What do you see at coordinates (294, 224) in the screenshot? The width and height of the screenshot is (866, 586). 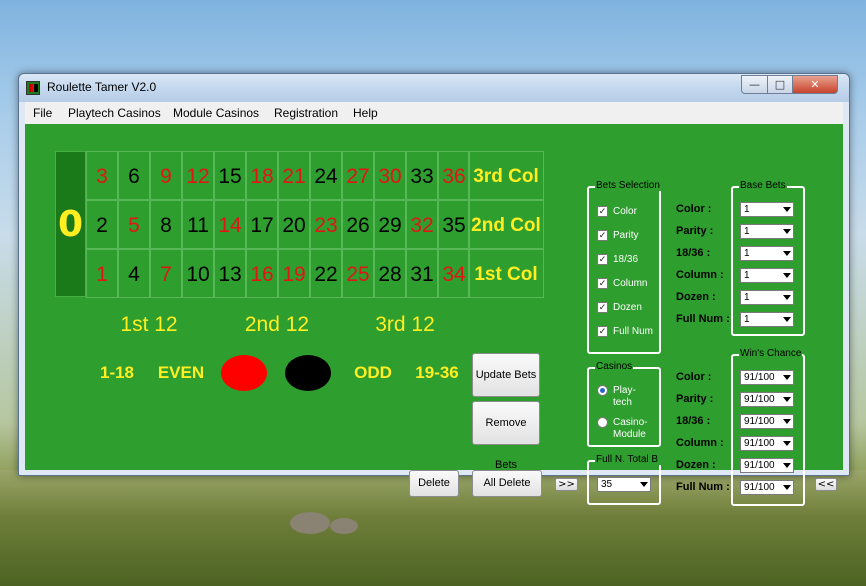 I see `number-20: 20` at bounding box center [294, 224].